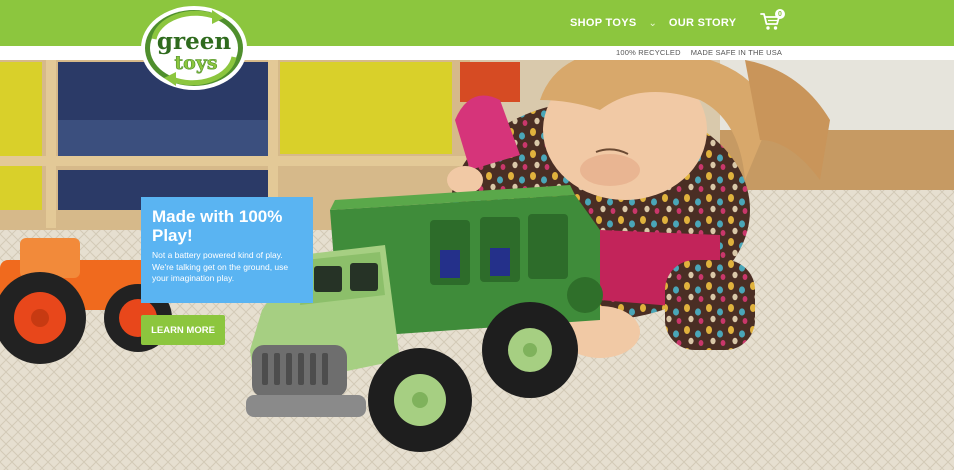  What do you see at coordinates (736, 52) in the screenshot?
I see `subnav-link-made-safe: MADE SAFE IN THE USA` at bounding box center [736, 52].